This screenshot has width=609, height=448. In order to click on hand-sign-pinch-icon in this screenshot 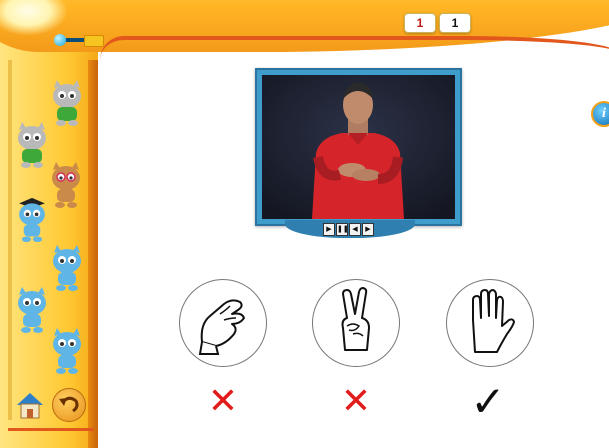, I will do `click(221, 327)`.